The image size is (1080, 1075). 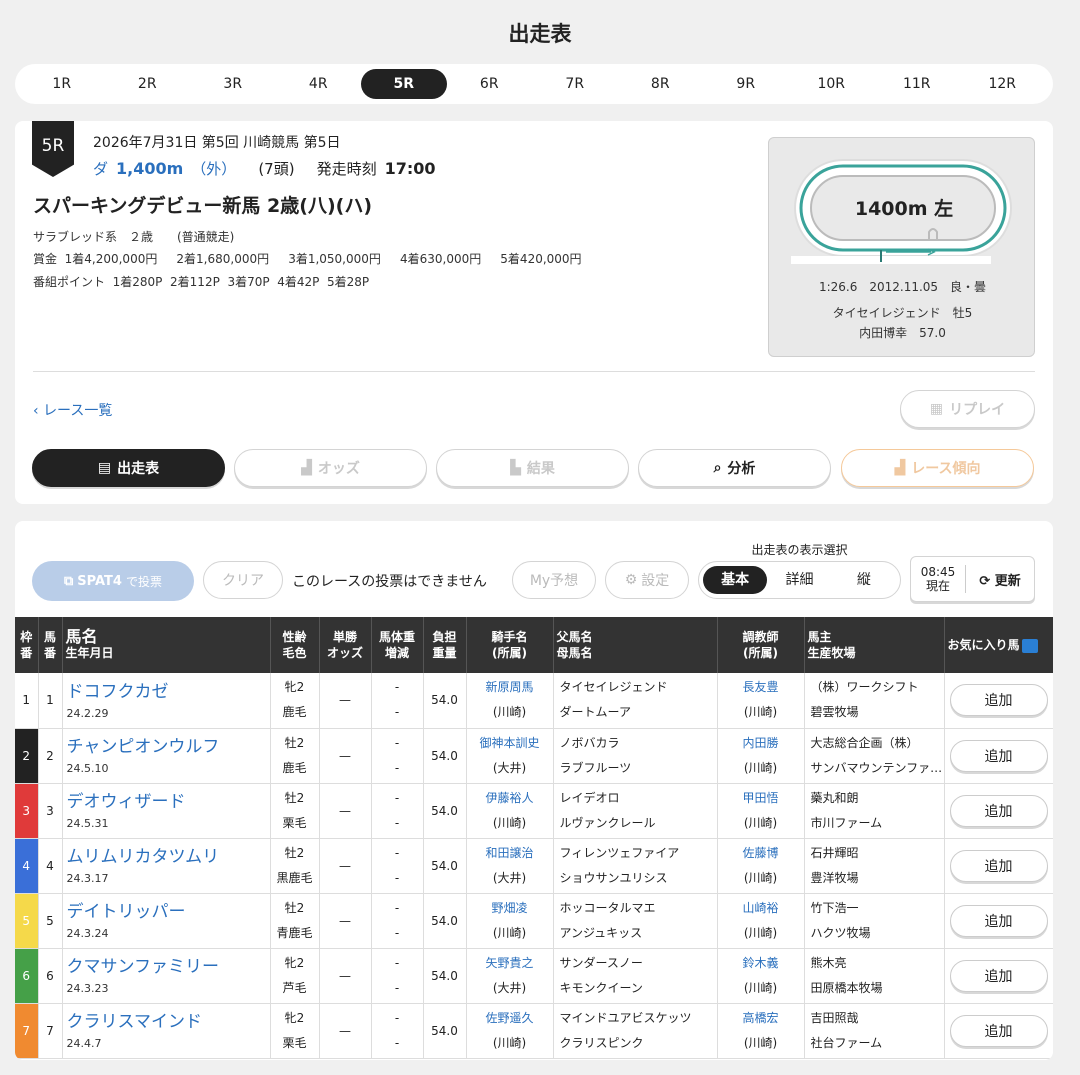 What do you see at coordinates (490, 84) in the screenshot?
I see `race-tab-6r: 6R` at bounding box center [490, 84].